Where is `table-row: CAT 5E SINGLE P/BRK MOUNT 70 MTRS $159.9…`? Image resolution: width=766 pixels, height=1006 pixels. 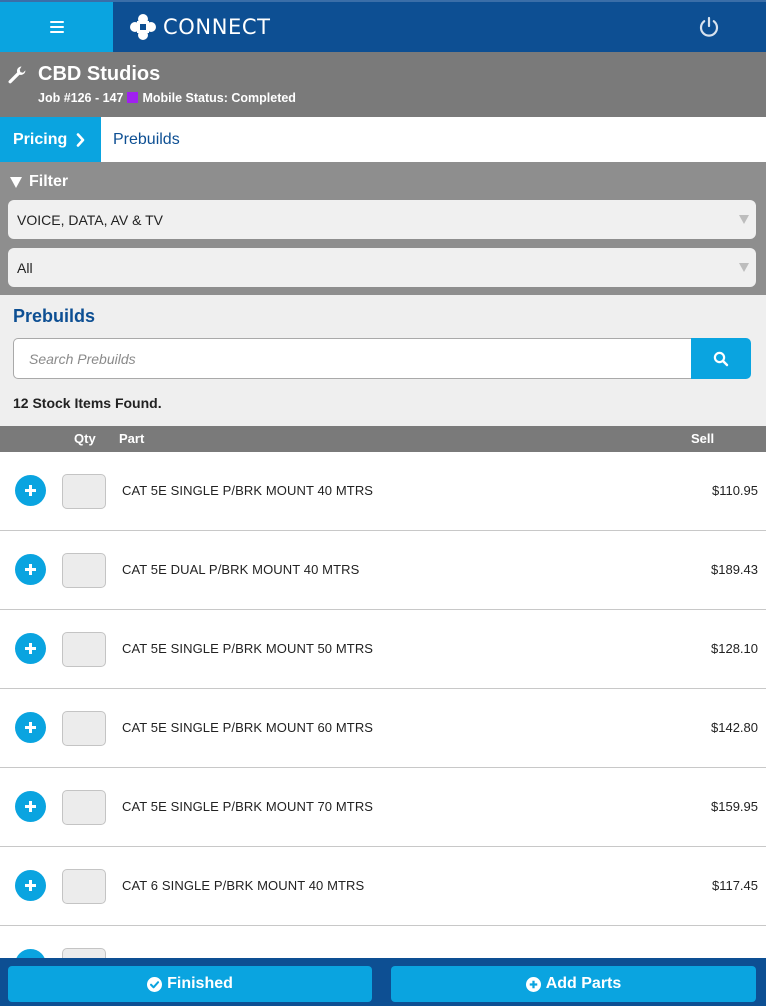
table-row: CAT 5E SINGLE P/BRK MOUNT 70 MTRS $159.9… is located at coordinates (383, 807).